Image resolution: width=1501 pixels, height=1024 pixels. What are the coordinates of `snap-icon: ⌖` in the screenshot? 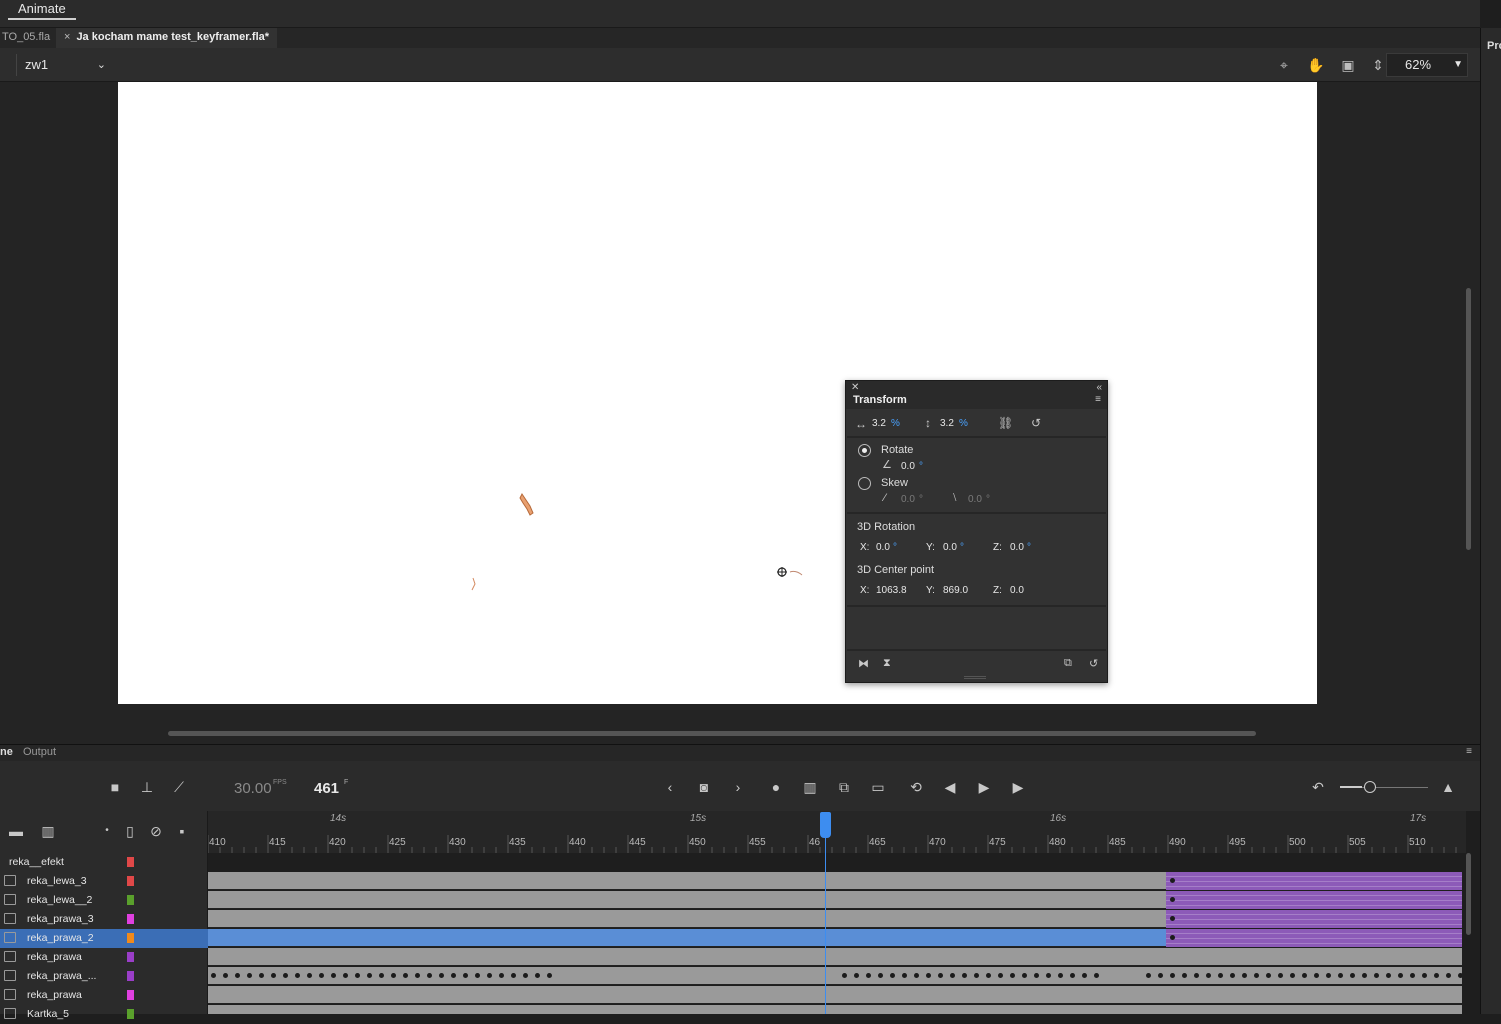 It's located at (1284, 65).